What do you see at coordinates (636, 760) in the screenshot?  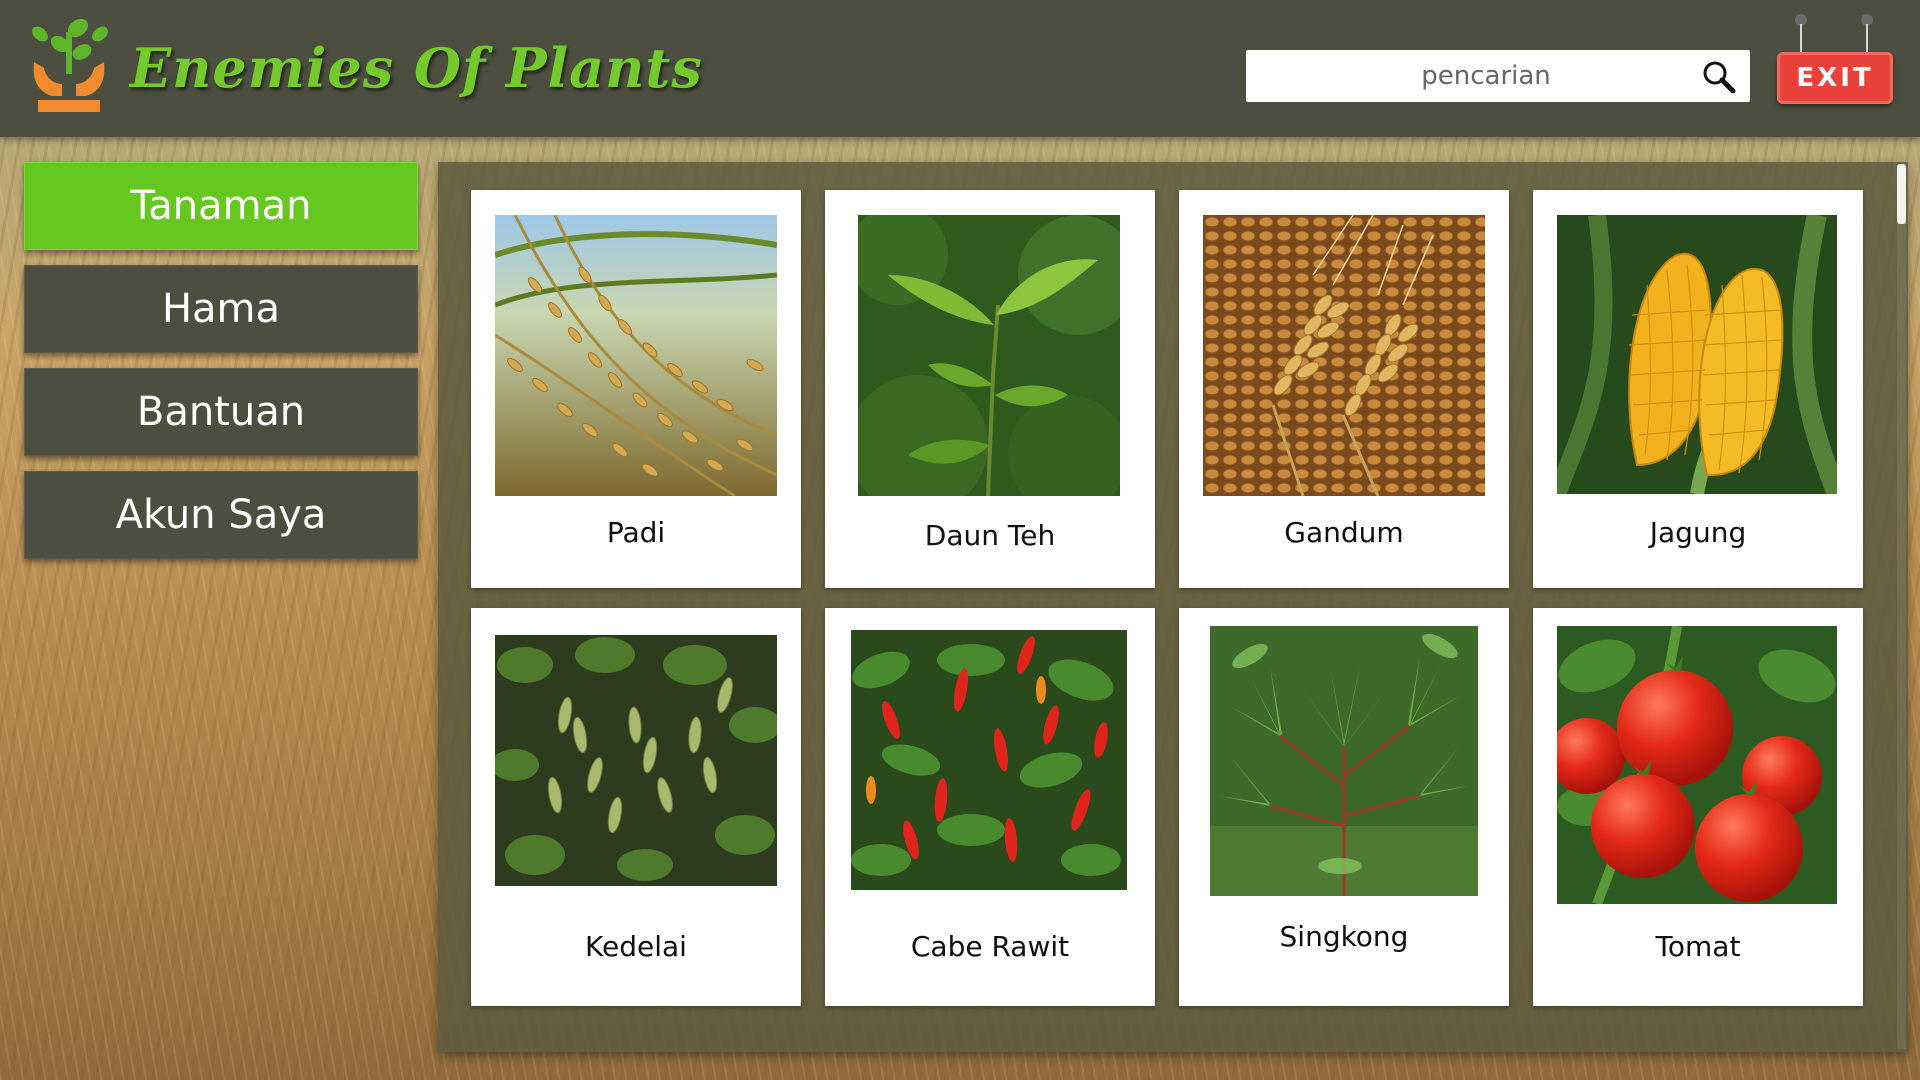 I see `soybean-photo` at bounding box center [636, 760].